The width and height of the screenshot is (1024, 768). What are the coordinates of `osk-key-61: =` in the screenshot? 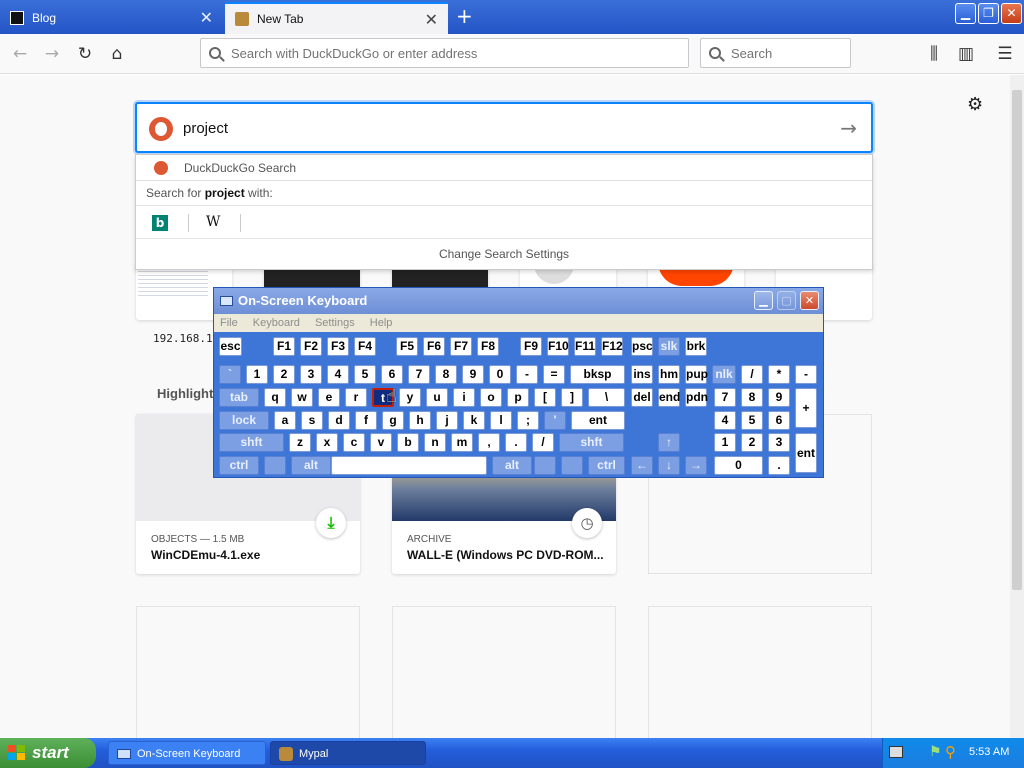 It's located at (554, 374).